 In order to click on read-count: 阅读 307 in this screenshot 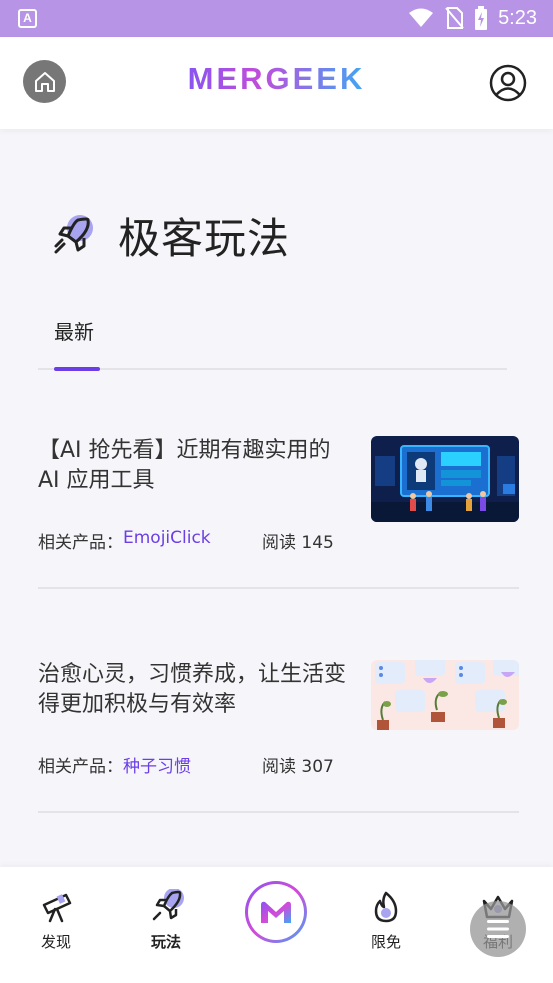, I will do `click(298, 767)`.